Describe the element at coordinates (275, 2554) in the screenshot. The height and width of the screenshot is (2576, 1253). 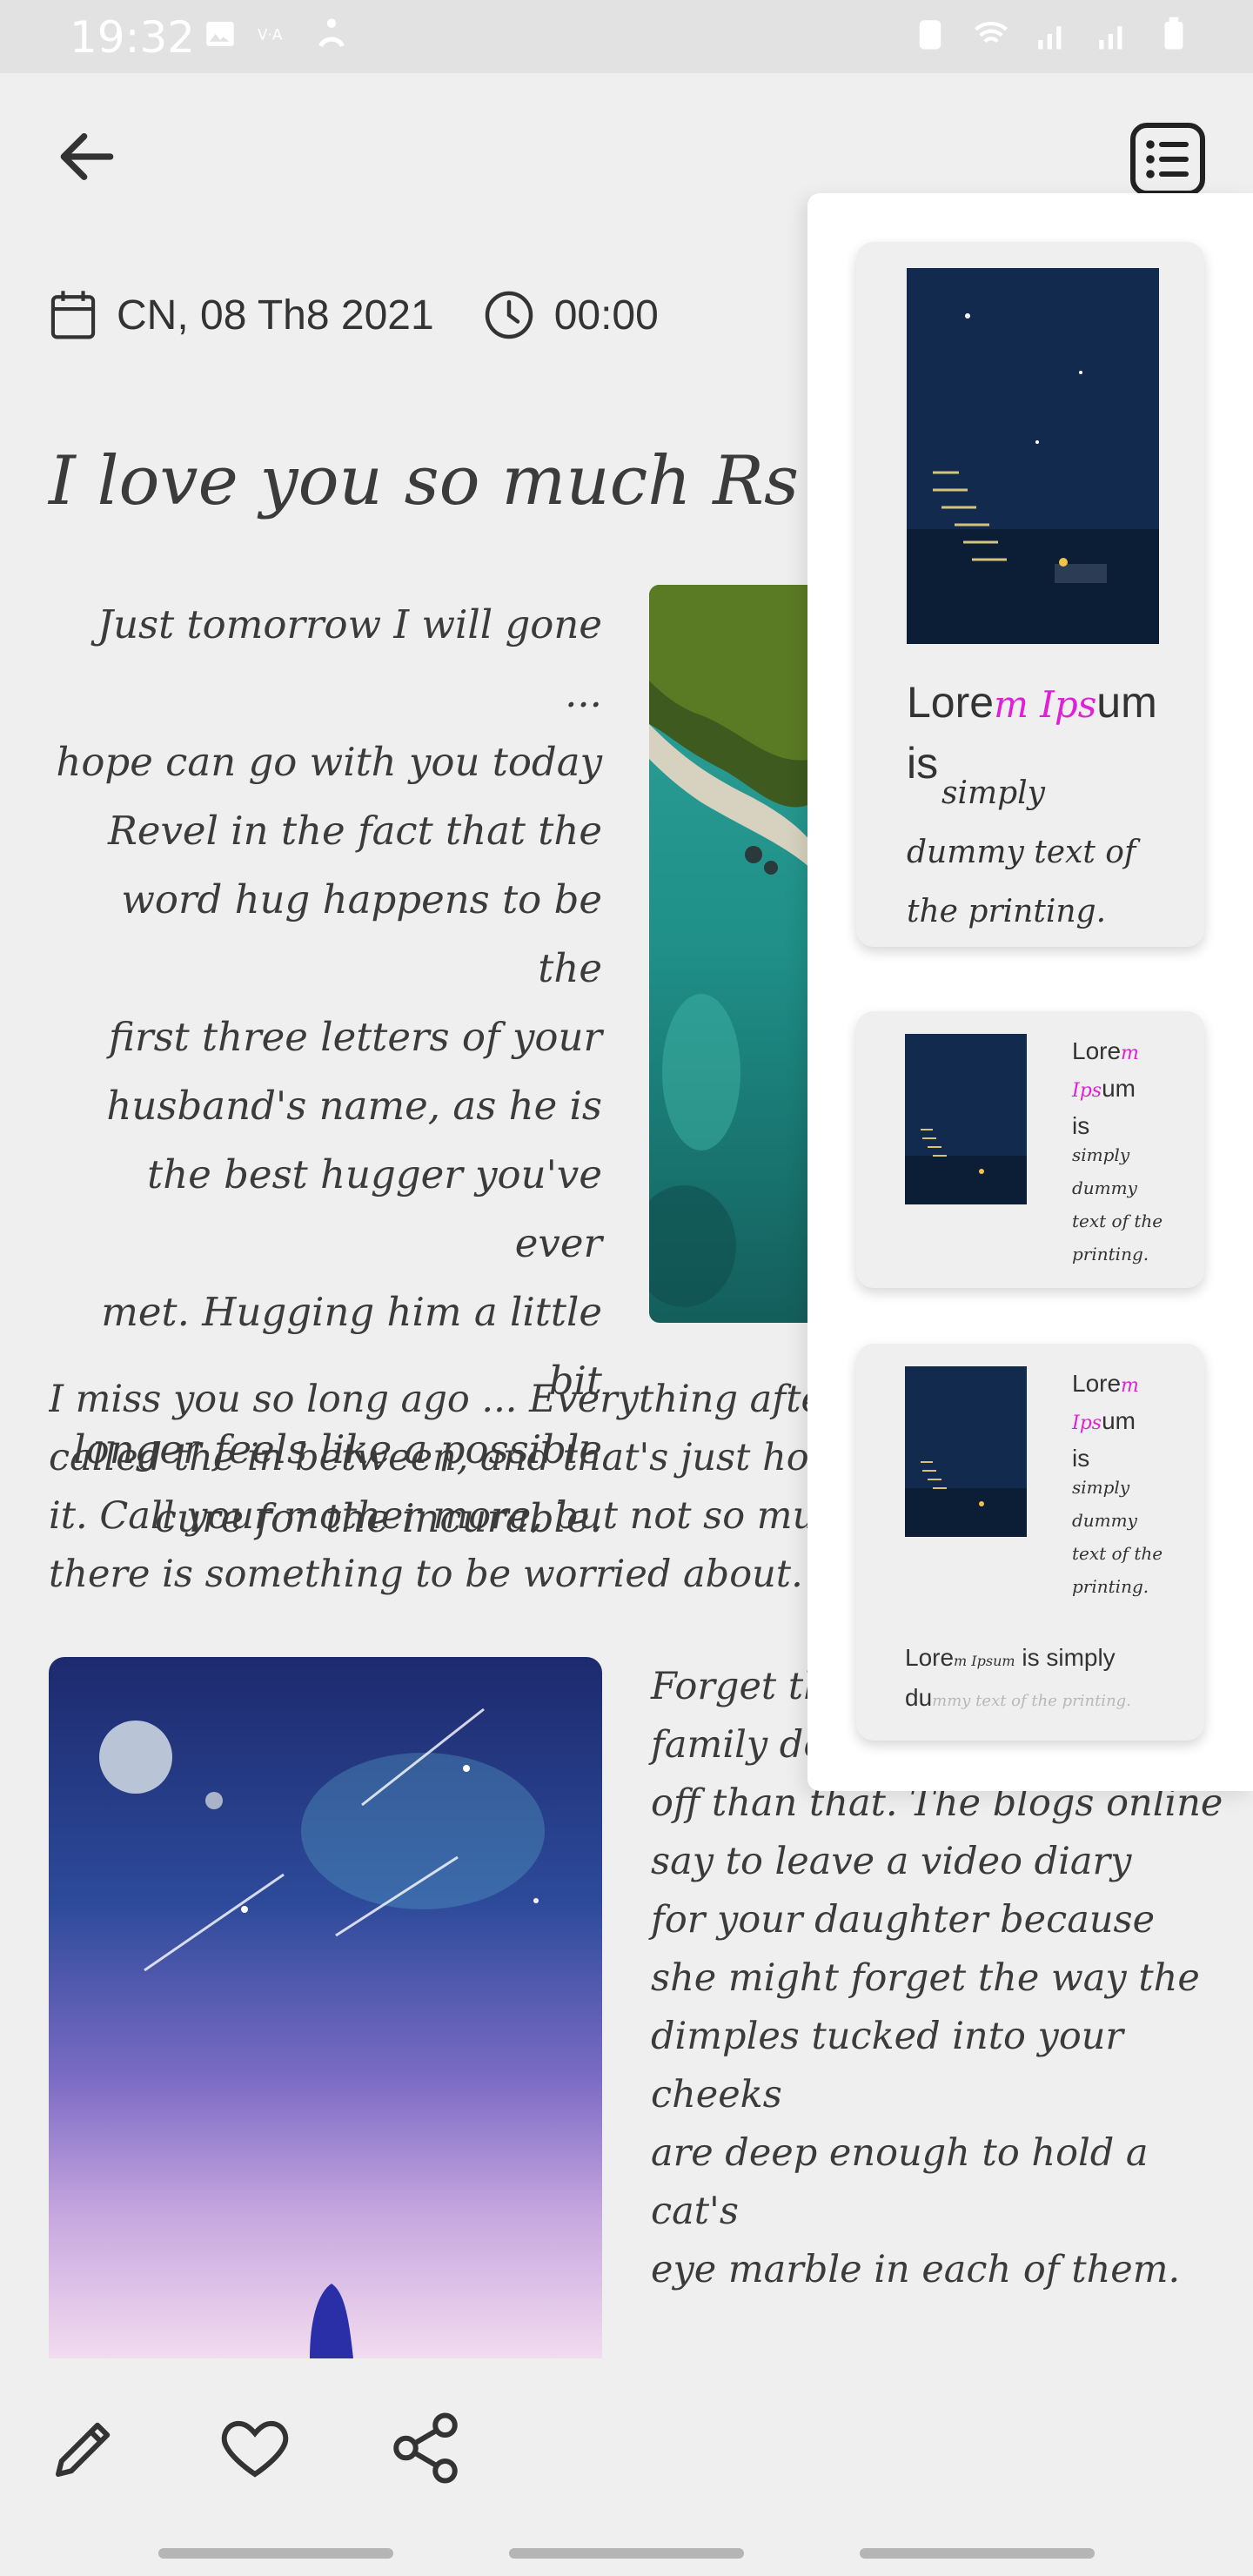
I see `nav-recents-button` at that location.